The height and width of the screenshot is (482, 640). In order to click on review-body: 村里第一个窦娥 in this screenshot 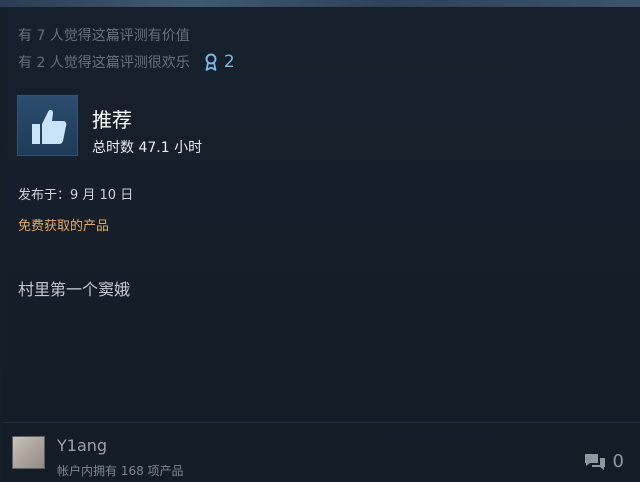, I will do `click(74, 289)`.